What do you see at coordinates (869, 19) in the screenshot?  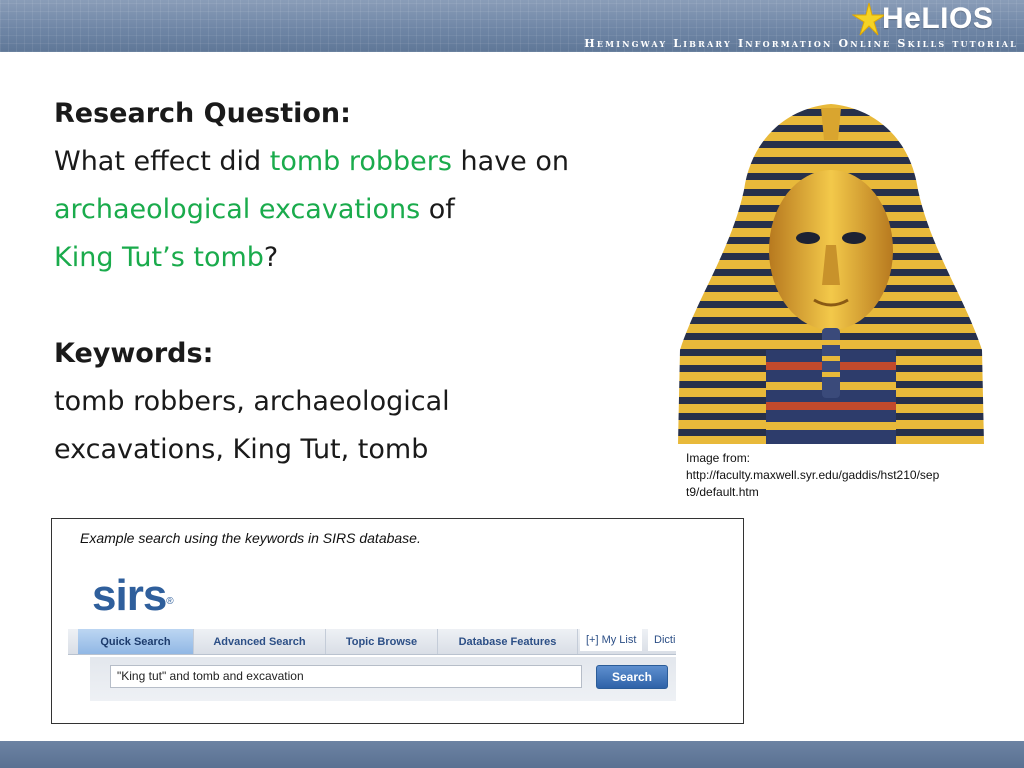 I see `star-logo-icon` at bounding box center [869, 19].